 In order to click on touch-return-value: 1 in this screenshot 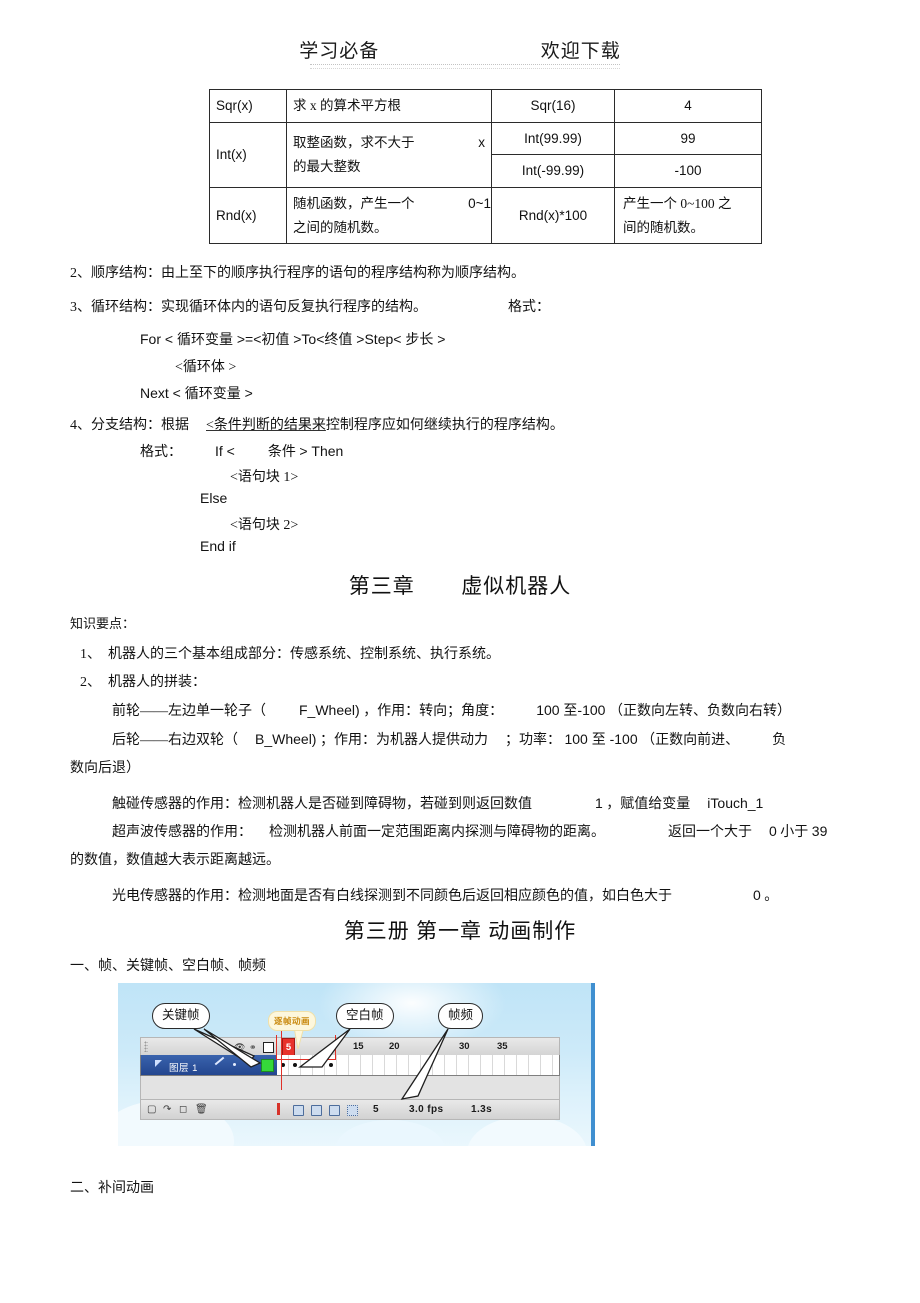, I will do `click(599, 803)`.